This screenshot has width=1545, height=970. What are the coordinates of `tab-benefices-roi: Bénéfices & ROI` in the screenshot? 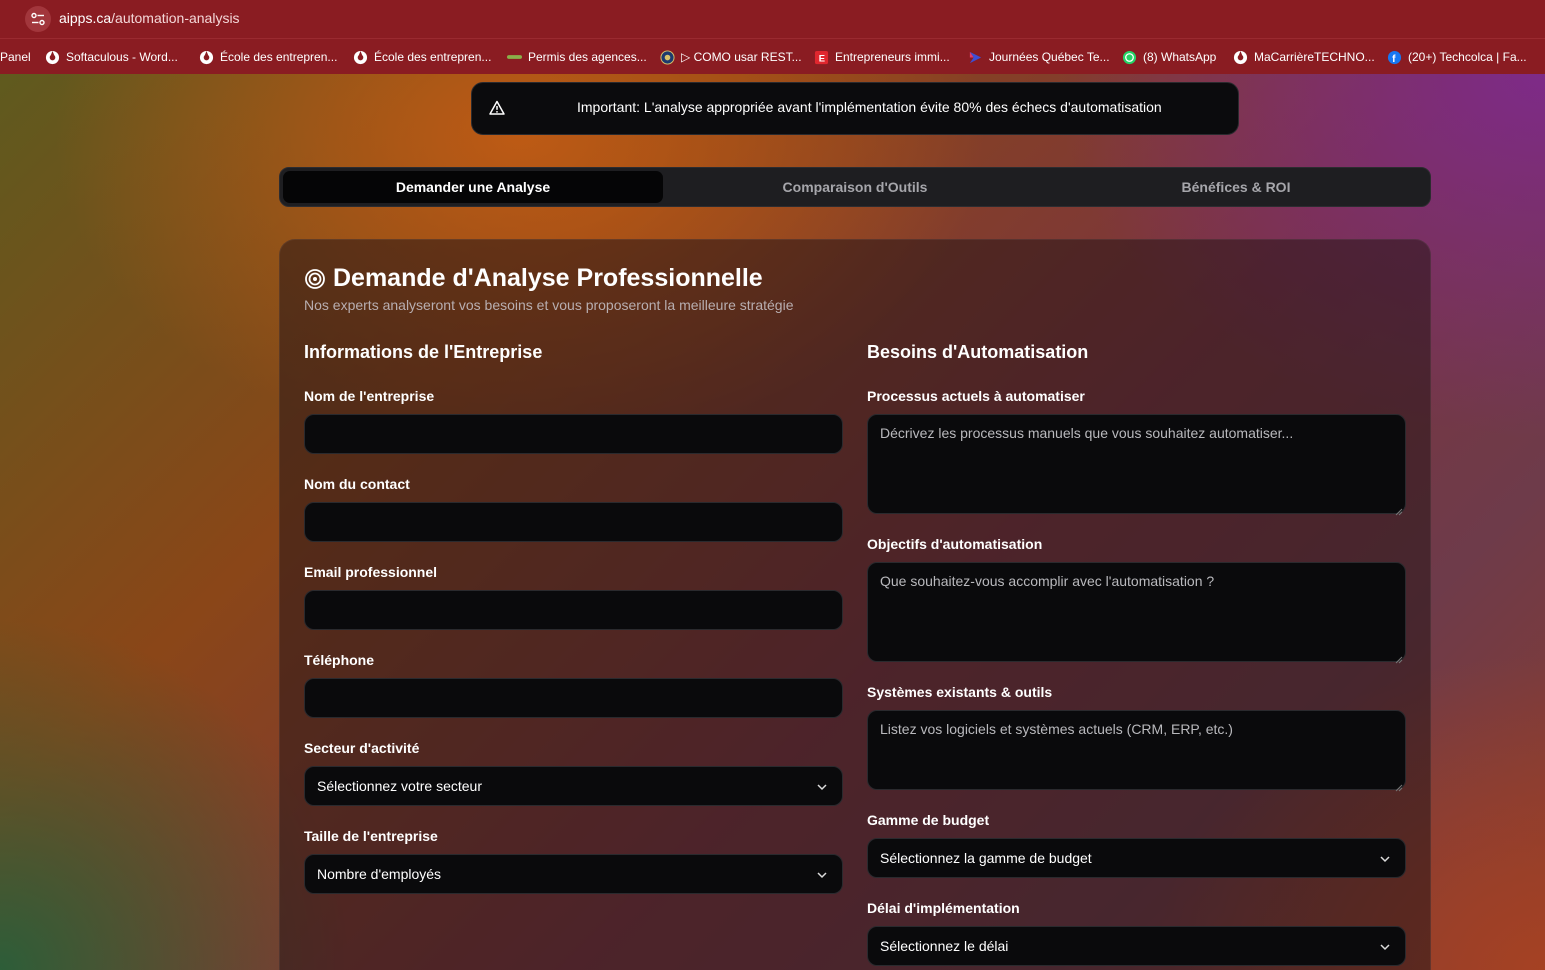 It's located at (1236, 187).